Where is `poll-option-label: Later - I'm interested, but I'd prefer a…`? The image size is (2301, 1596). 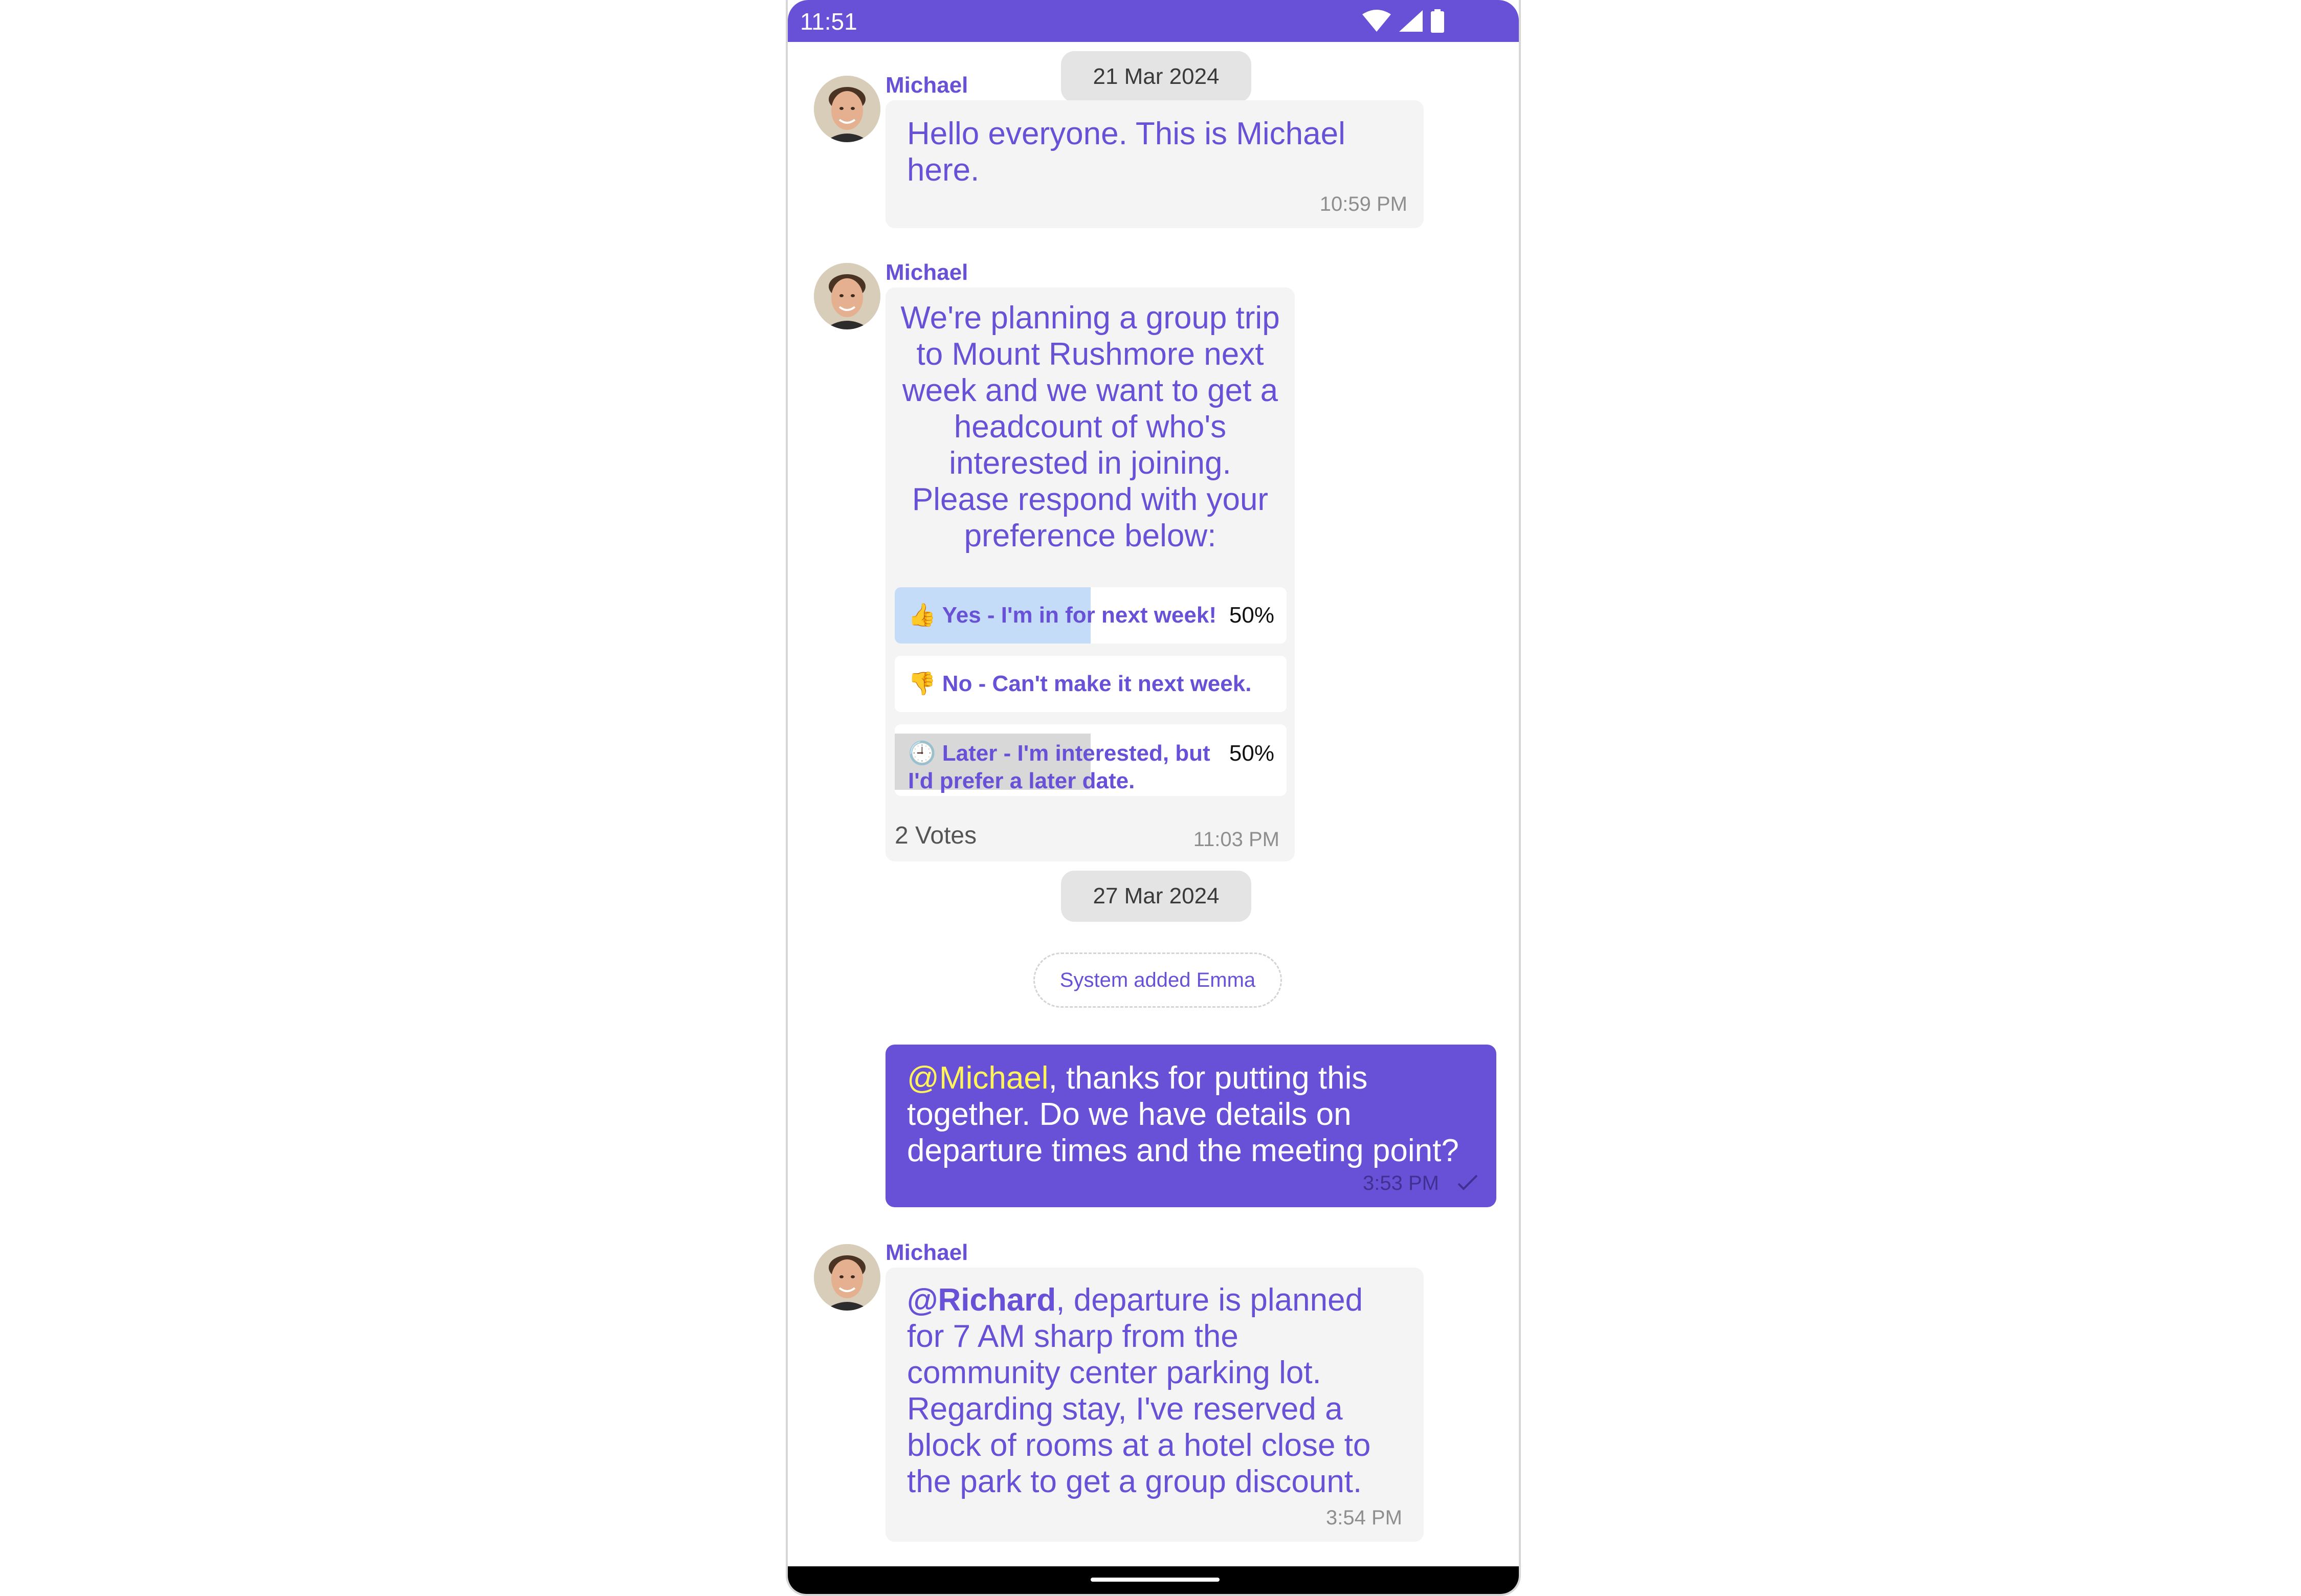
poll-option-label: Later - I'm interested, but I'd prefer a… is located at coordinates (1059, 767).